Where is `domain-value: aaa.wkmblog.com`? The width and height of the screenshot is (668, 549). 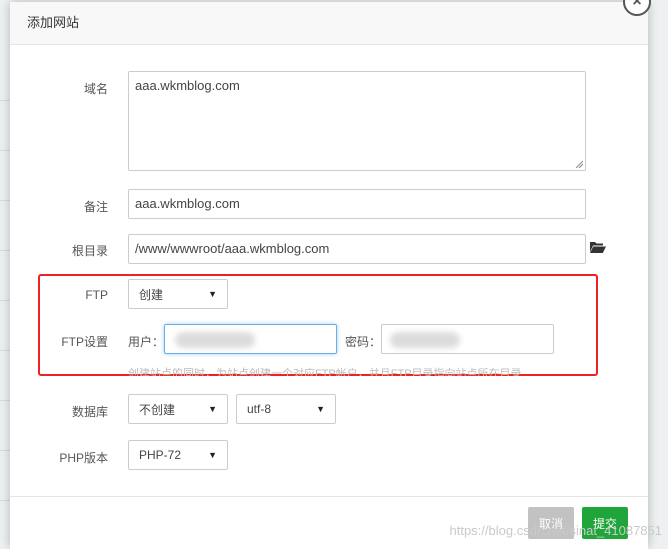 domain-value: aaa.wkmblog.com is located at coordinates (187, 85).